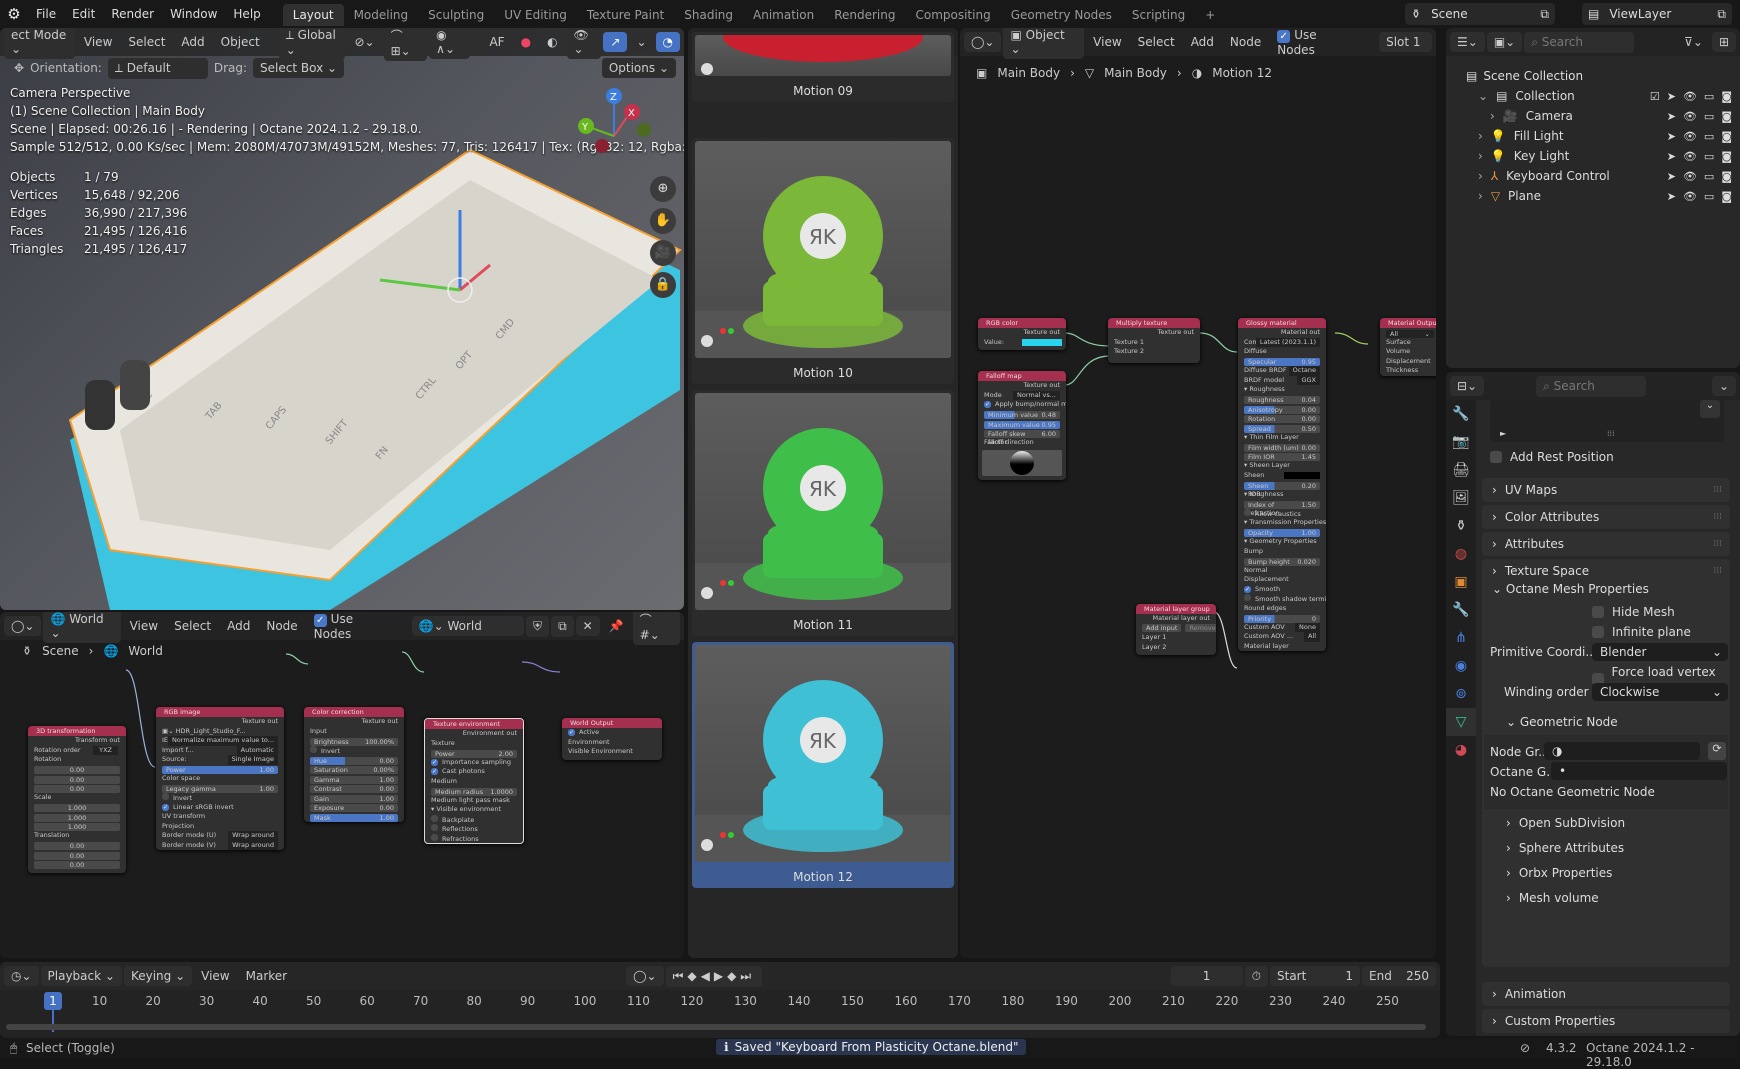 The height and width of the screenshot is (1069, 1740). What do you see at coordinates (354, 817) in the screenshot?
I see `node-field-mask: Mask 1.00` at bounding box center [354, 817].